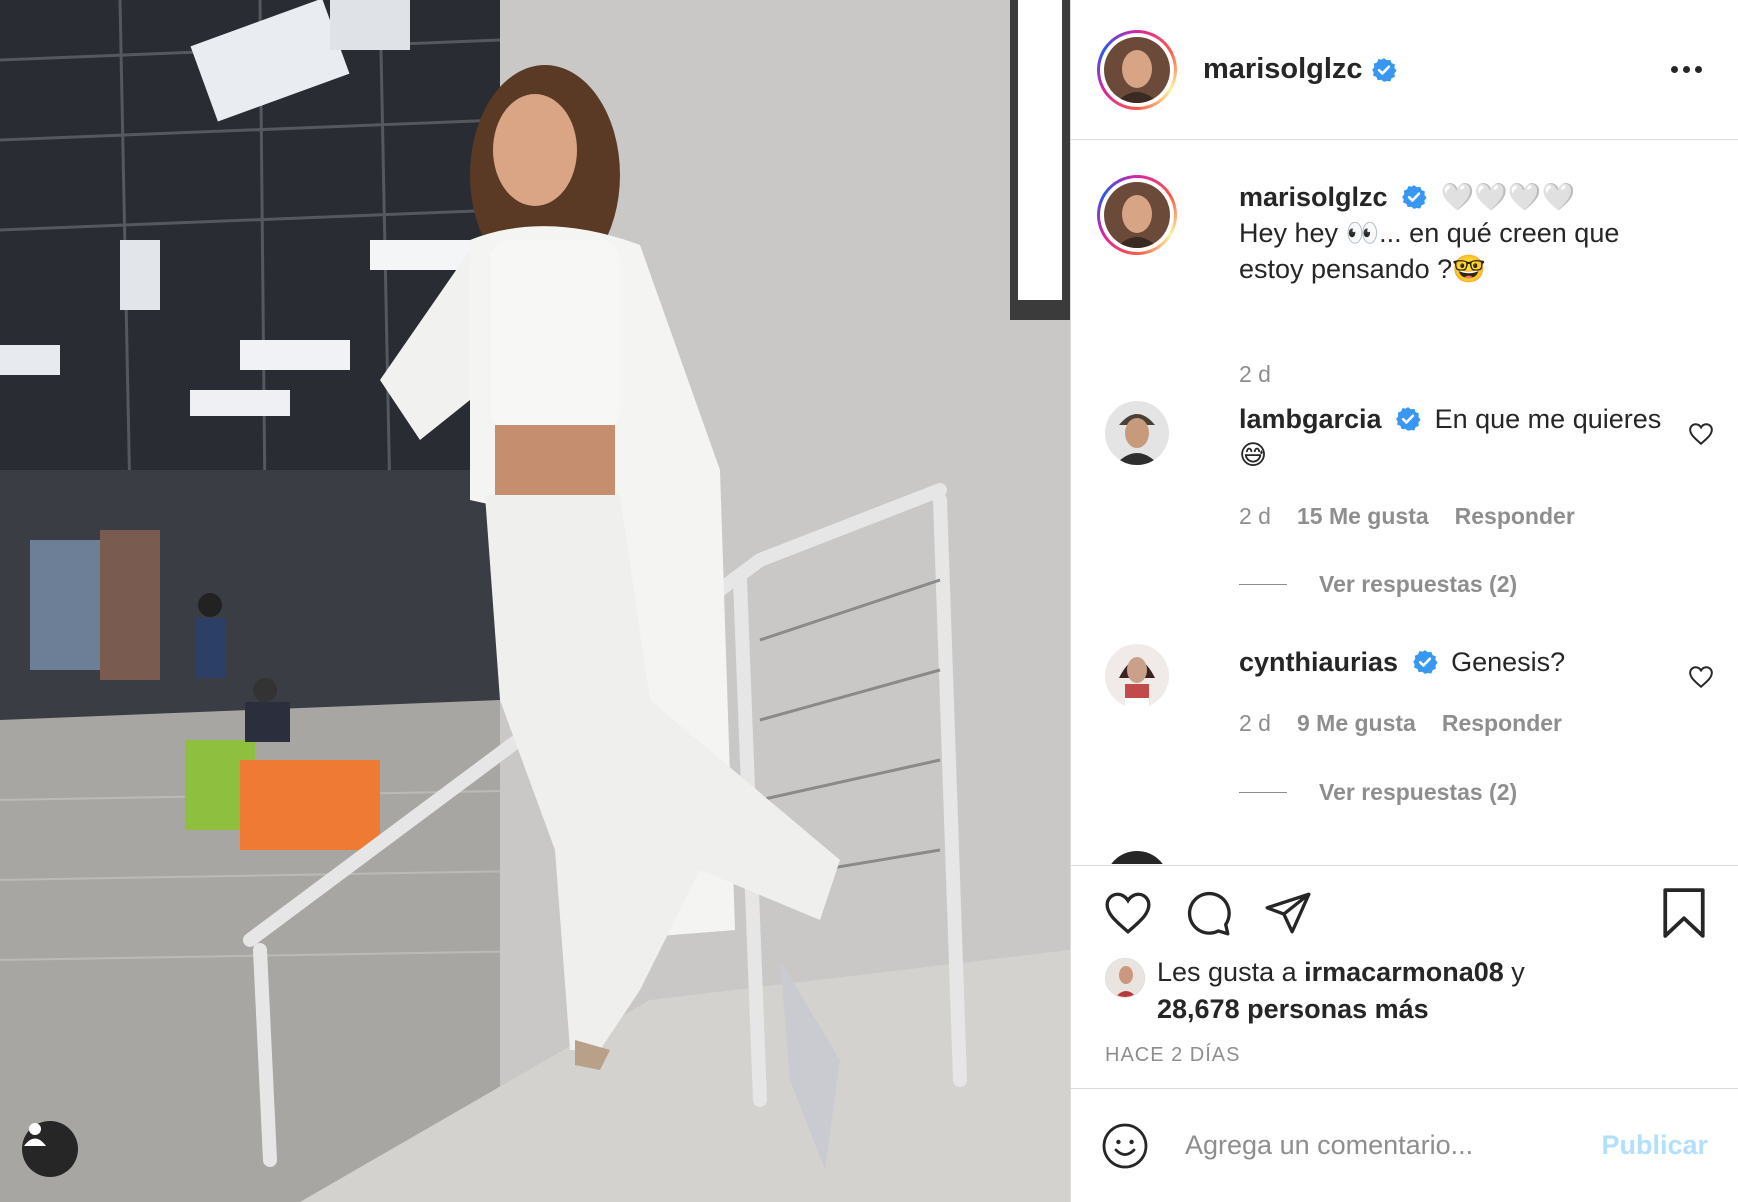 The width and height of the screenshot is (1738, 1202). I want to click on likes-prefix: Les gusta a, so click(1227, 972).